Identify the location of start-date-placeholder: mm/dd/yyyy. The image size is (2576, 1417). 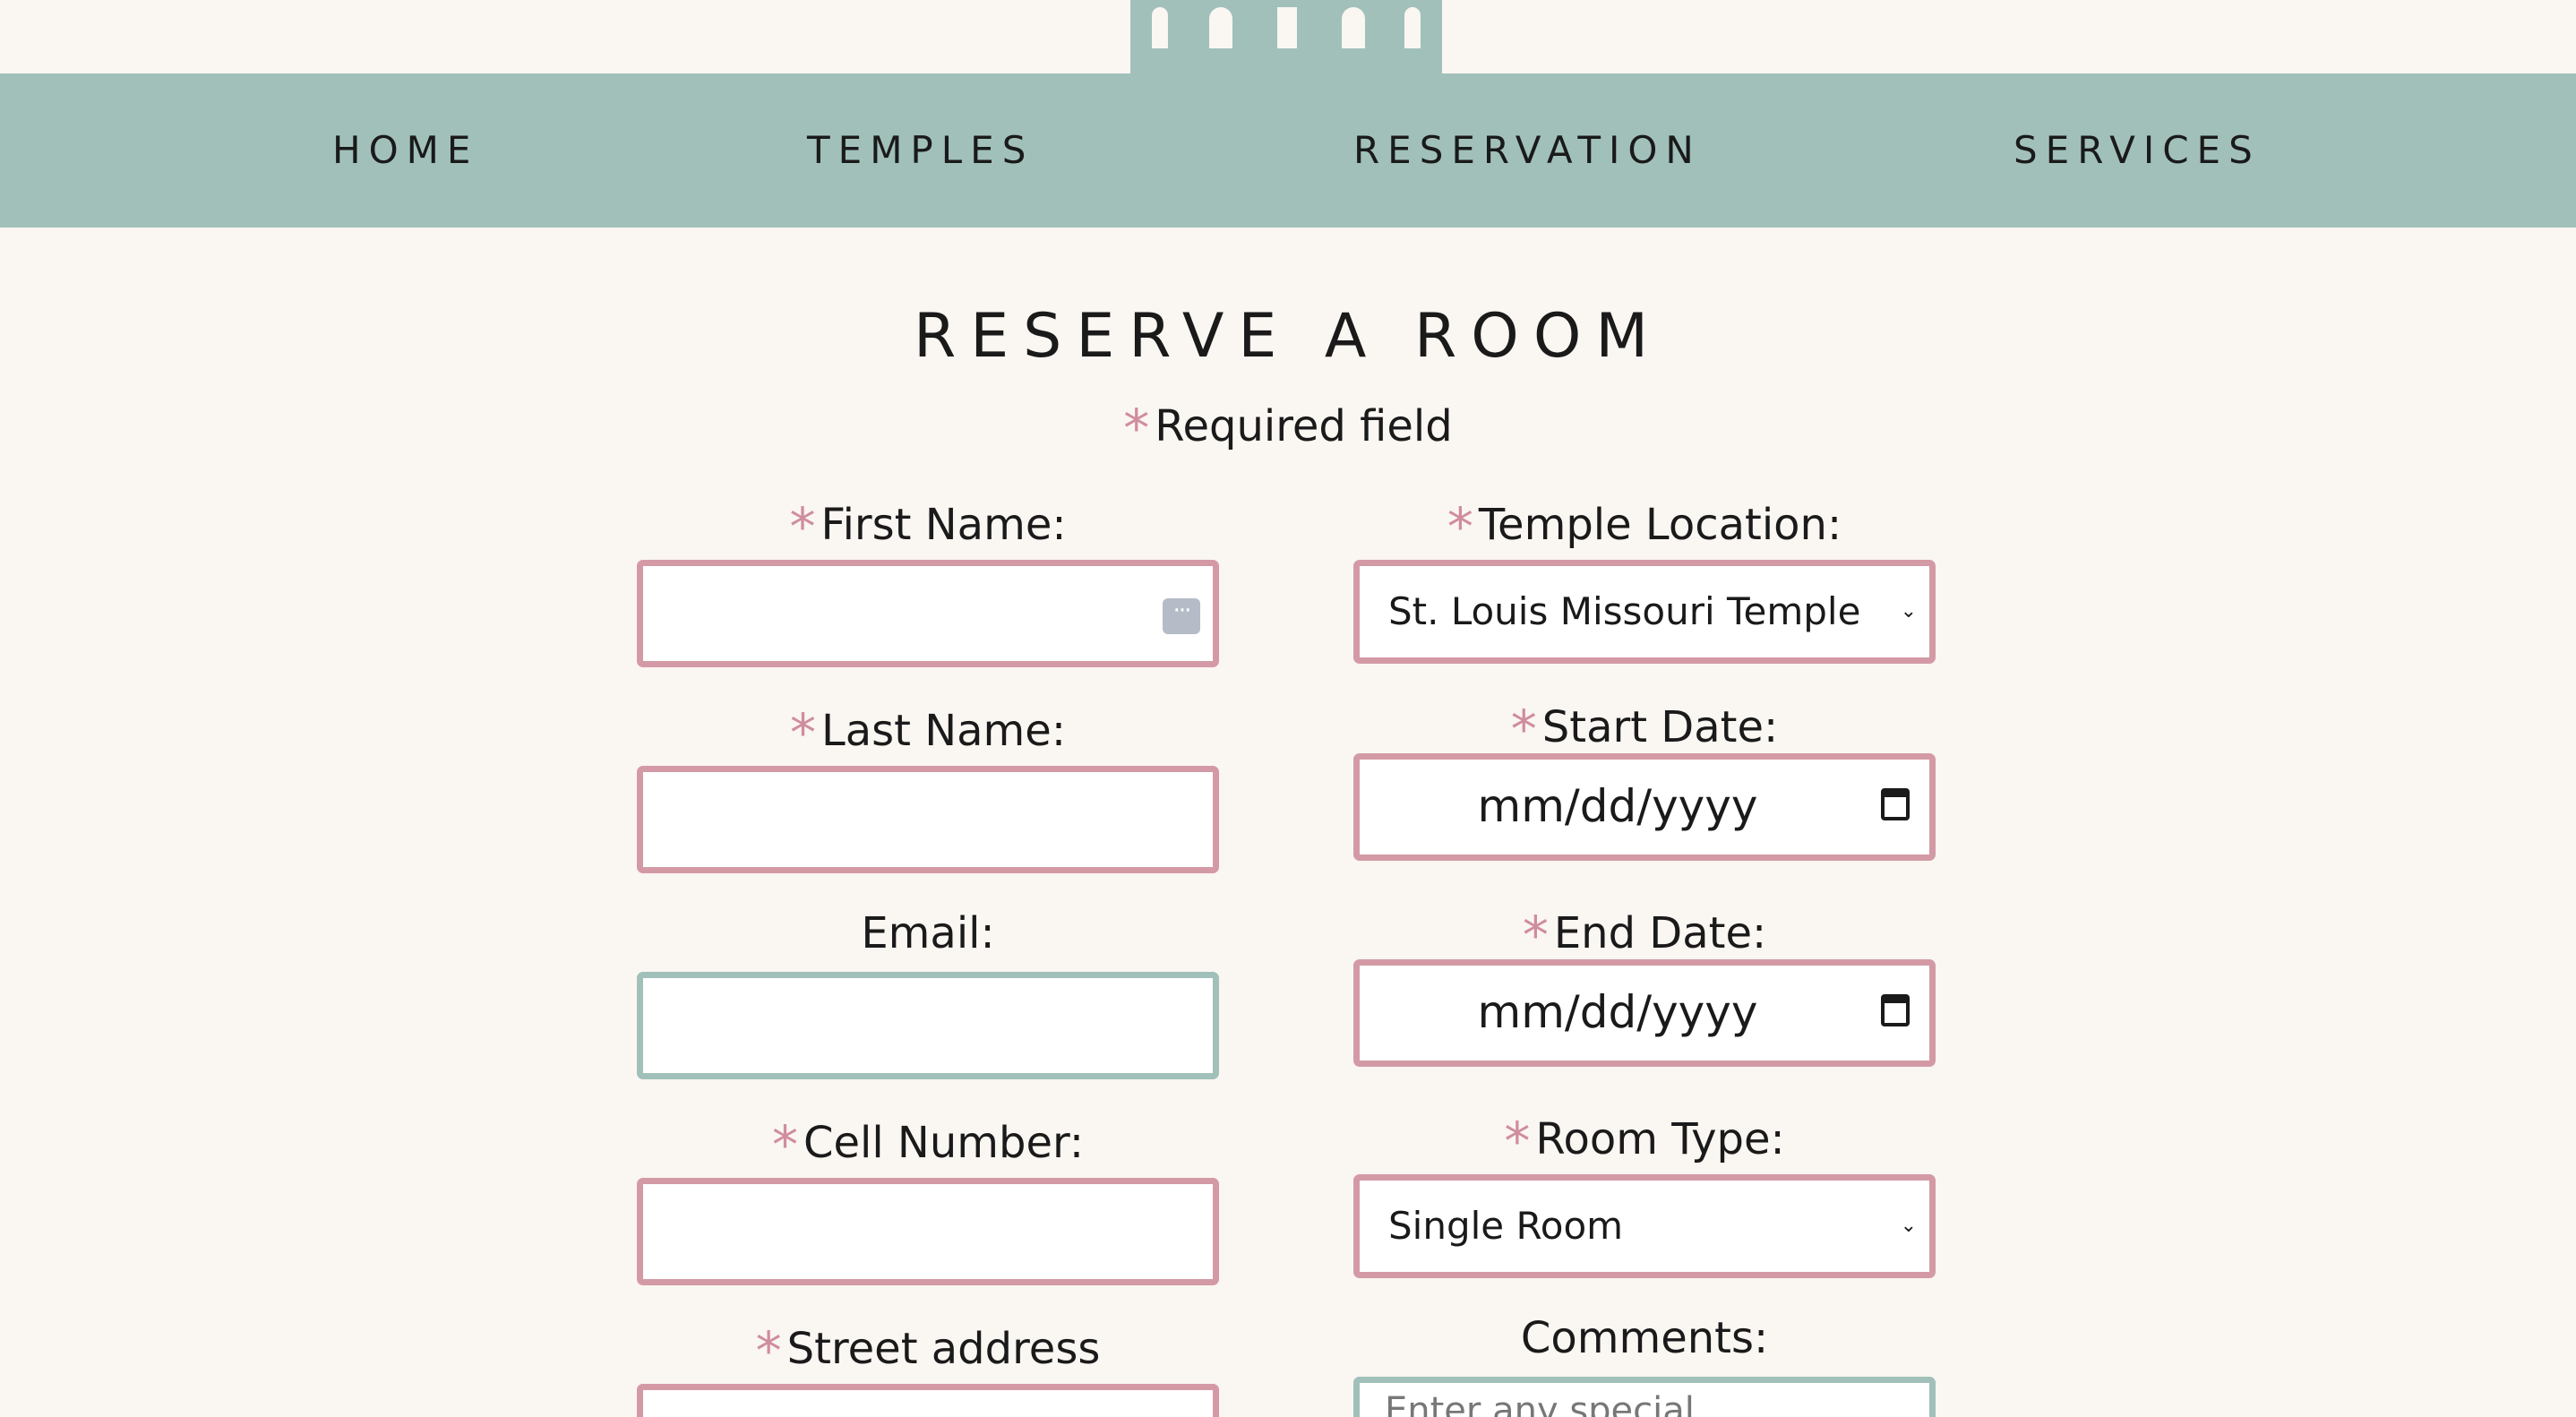
(1617, 806).